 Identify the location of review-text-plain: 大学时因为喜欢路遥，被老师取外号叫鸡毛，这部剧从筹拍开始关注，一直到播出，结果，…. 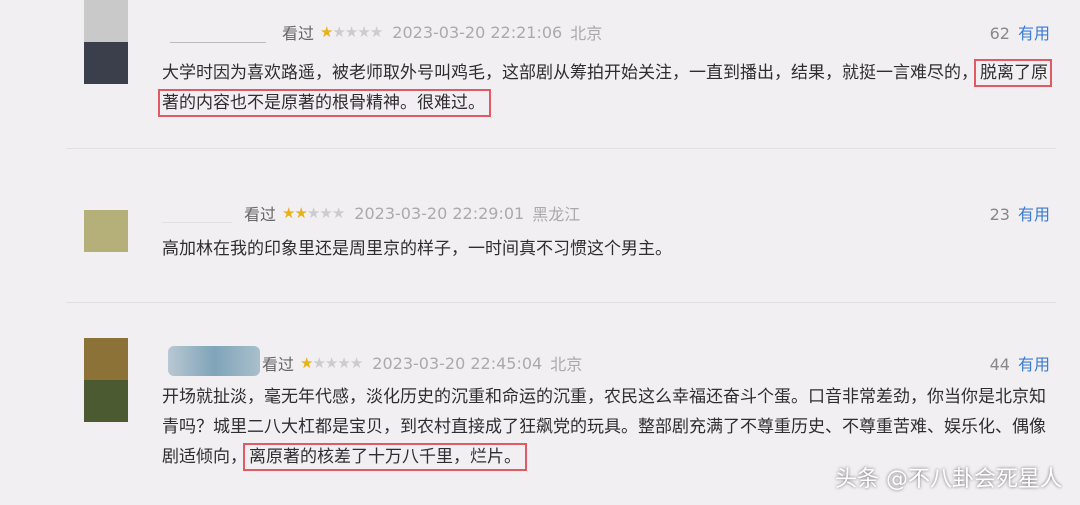
(570, 73).